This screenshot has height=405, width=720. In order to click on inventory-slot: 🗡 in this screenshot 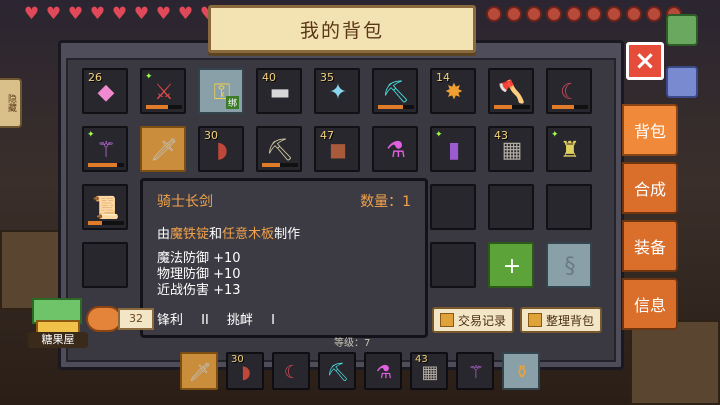, I will do `click(163, 149)`.